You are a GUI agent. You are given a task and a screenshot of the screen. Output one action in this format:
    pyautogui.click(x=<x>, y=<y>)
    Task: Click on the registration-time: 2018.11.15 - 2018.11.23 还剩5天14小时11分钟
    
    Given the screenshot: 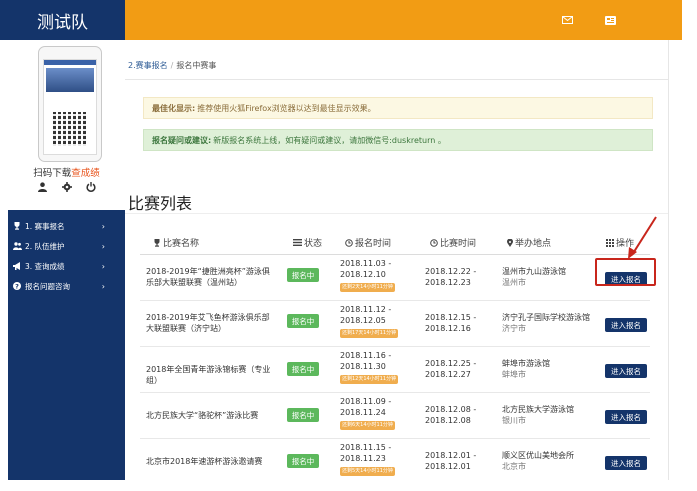 What is the action you would take?
    pyautogui.click(x=367, y=459)
    